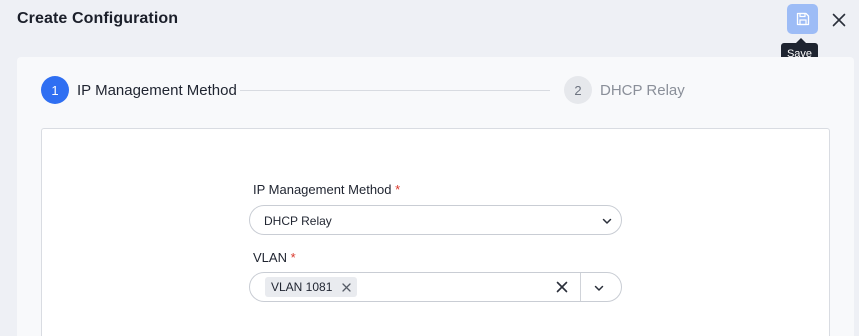  What do you see at coordinates (346, 287) in the screenshot?
I see `remove-chip-icon` at bounding box center [346, 287].